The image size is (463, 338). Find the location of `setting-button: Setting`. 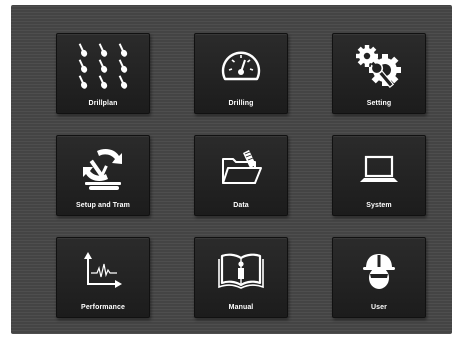

setting-button: Setting is located at coordinates (379, 73).